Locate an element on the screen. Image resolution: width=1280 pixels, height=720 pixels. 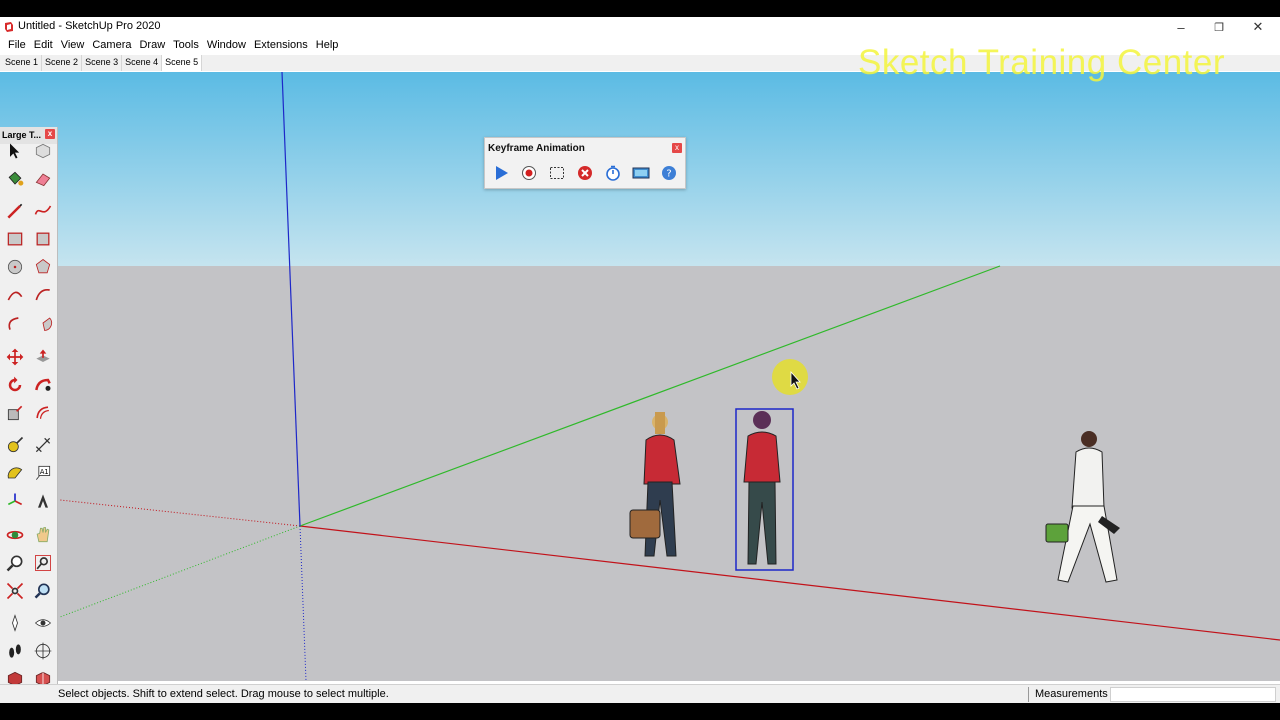
move-icon is located at coordinates (15, 357).